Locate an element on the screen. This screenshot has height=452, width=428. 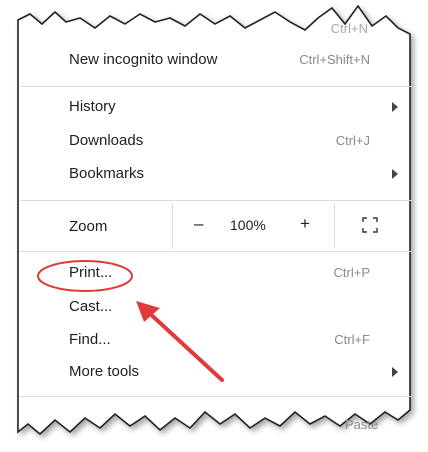
menu-item-new-window-partial: Ctrl+N is located at coordinates (216, 29).